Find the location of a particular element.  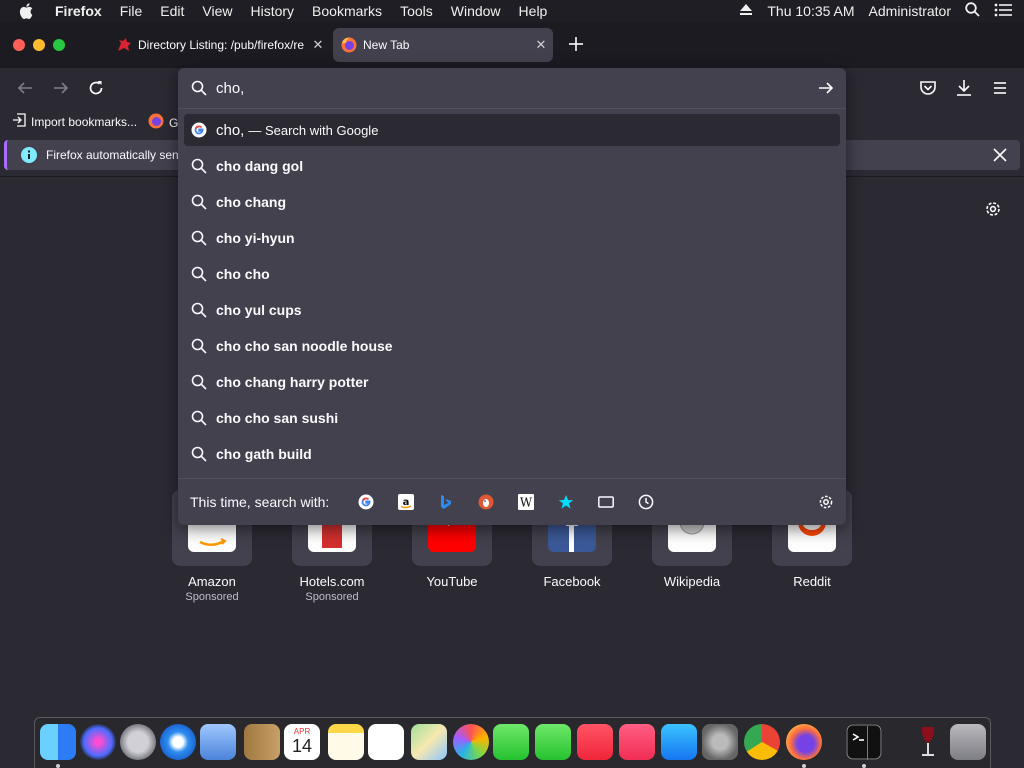

dock-notes-icon is located at coordinates (346, 742).